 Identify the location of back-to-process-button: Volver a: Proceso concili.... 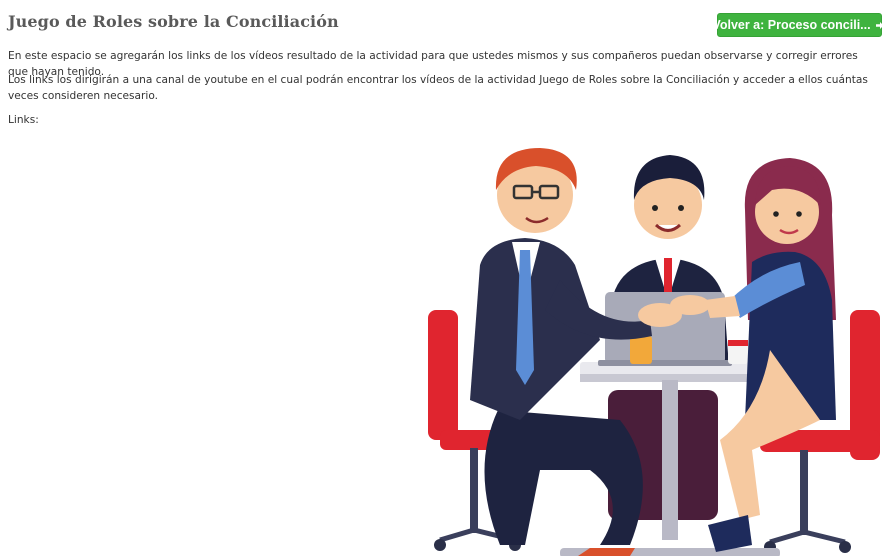
(797, 25).